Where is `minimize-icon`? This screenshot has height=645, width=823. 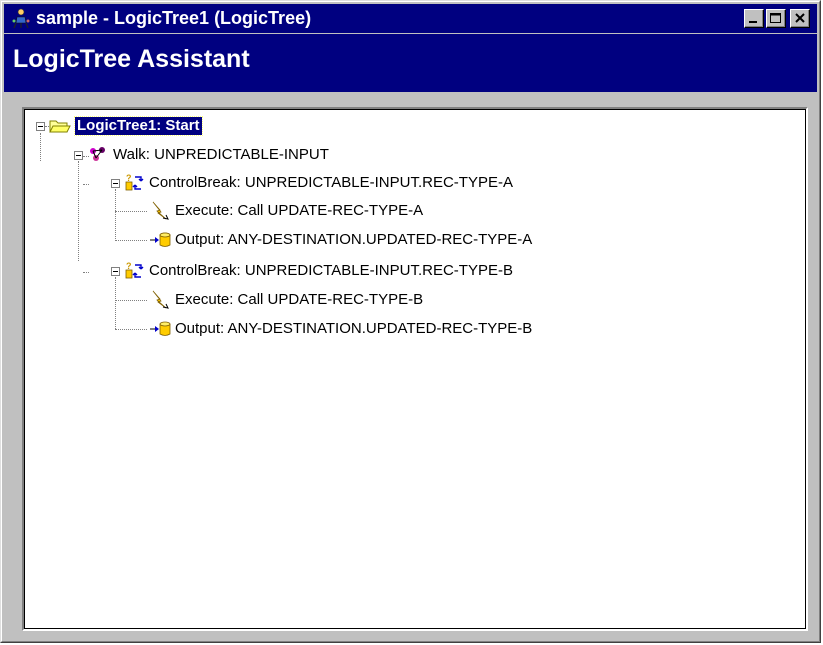
minimize-icon is located at coordinates (753, 22).